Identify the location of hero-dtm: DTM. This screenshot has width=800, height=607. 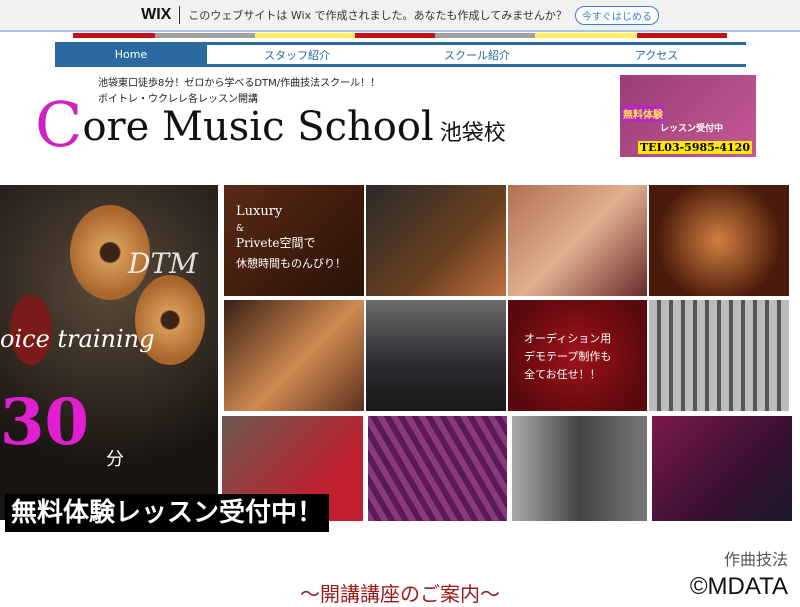
(163, 263).